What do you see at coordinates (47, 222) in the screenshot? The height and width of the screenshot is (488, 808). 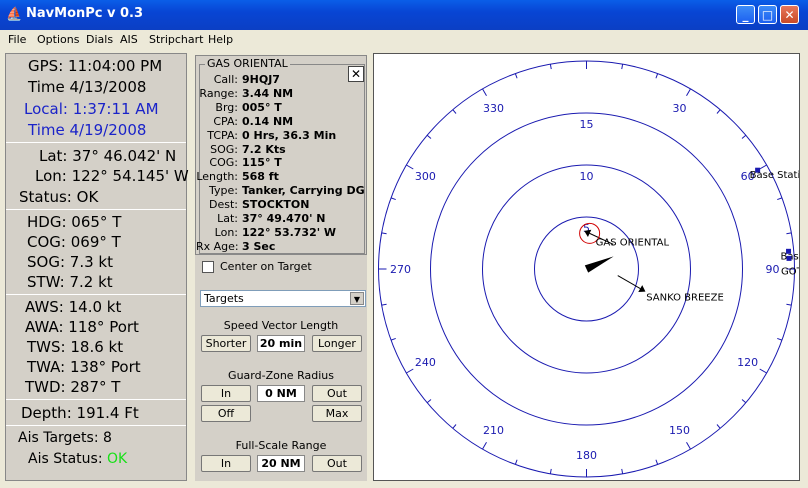 I see `hdg-label: HDG:` at bounding box center [47, 222].